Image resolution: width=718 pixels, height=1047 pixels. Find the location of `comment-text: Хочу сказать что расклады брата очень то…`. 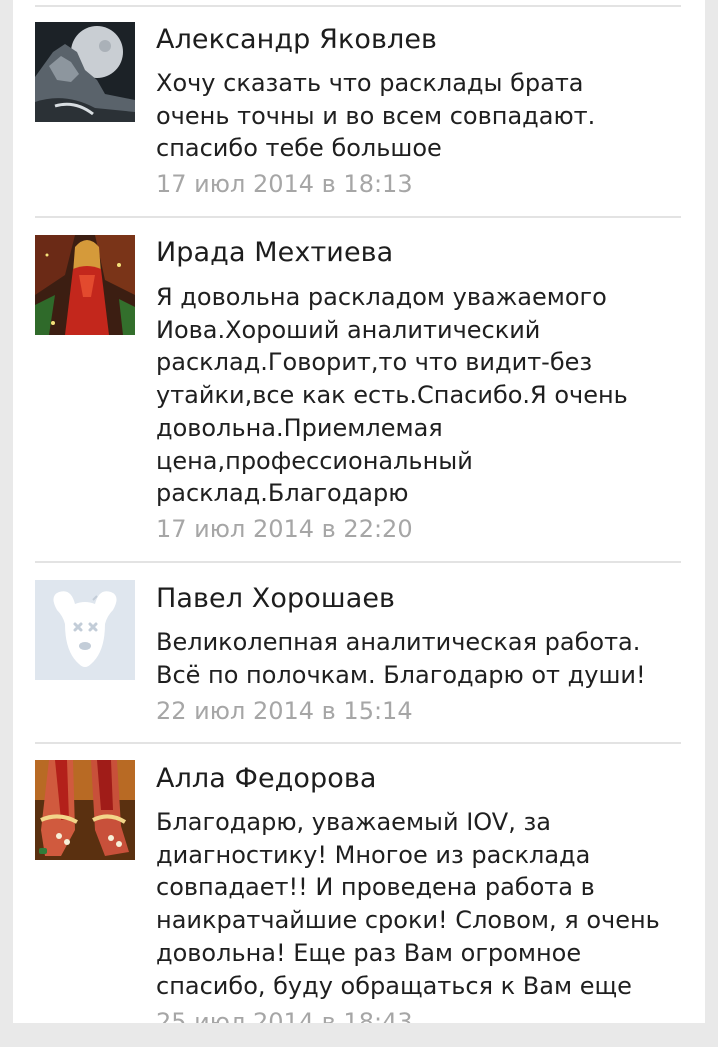

comment-text: Хочу сказать что расклады брата очень то… is located at coordinates (376, 116).